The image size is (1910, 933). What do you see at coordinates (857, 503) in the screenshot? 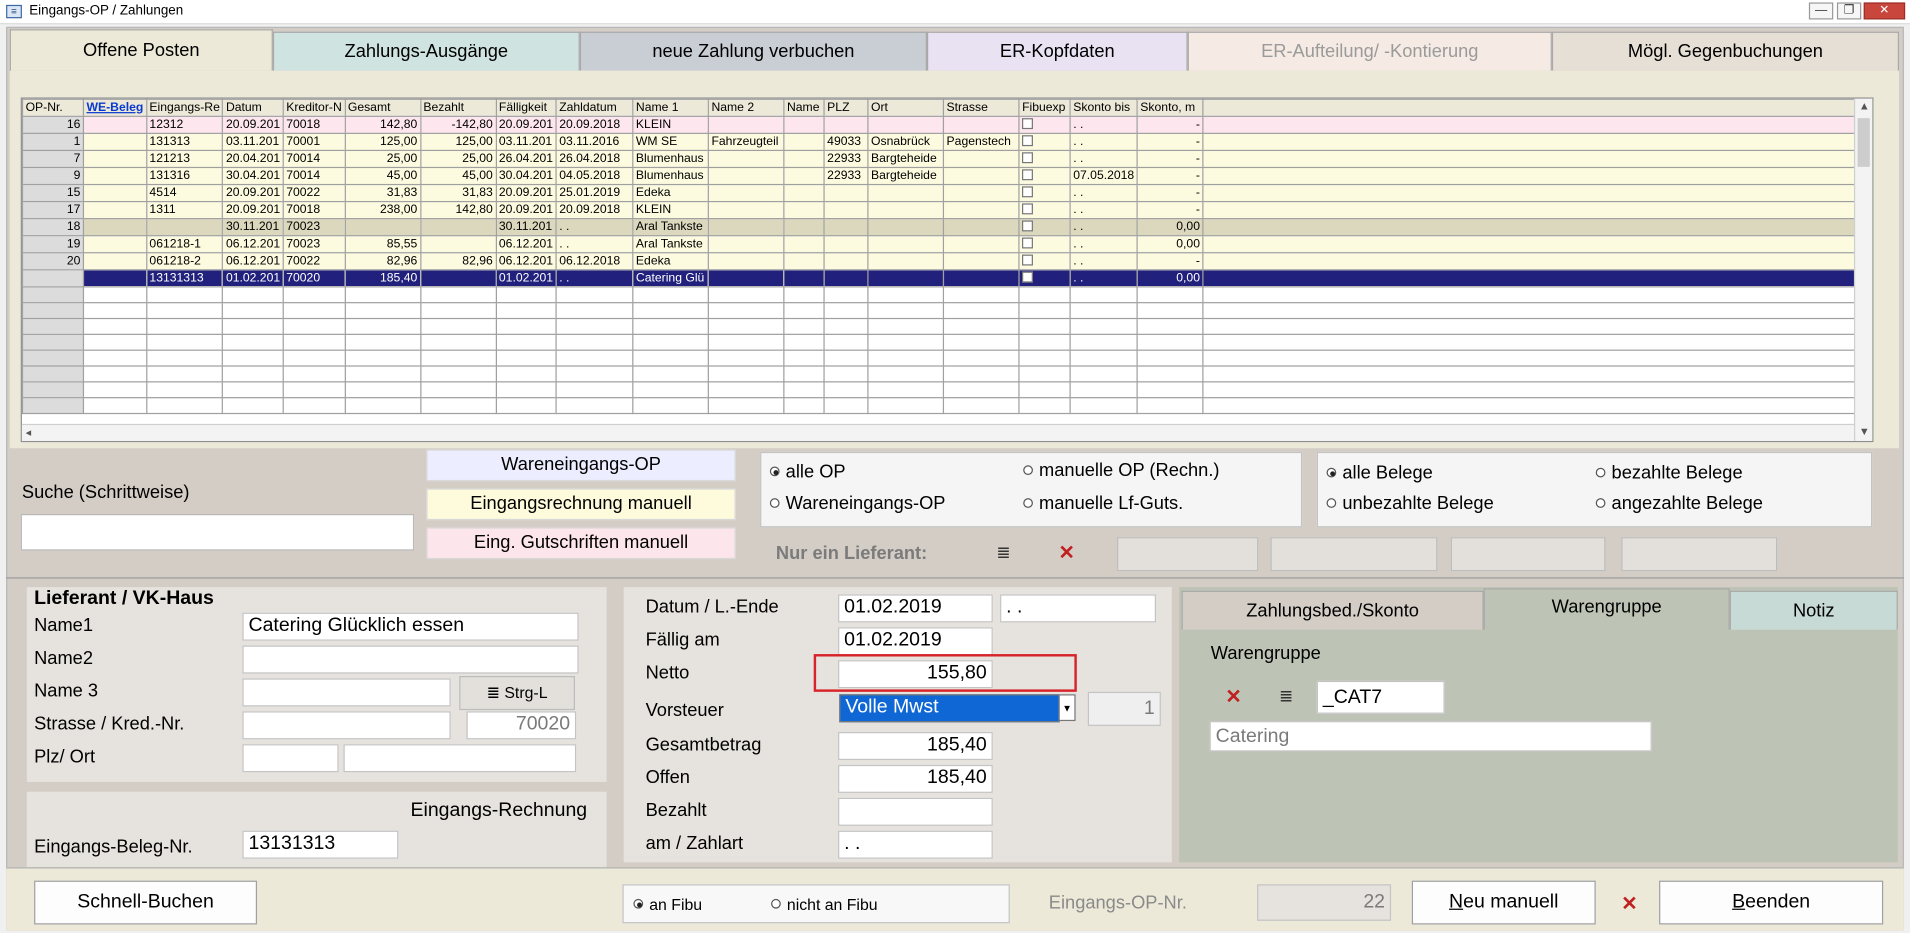
I see `radio-wareneingangs-op: Wareneingangs-OP` at bounding box center [857, 503].